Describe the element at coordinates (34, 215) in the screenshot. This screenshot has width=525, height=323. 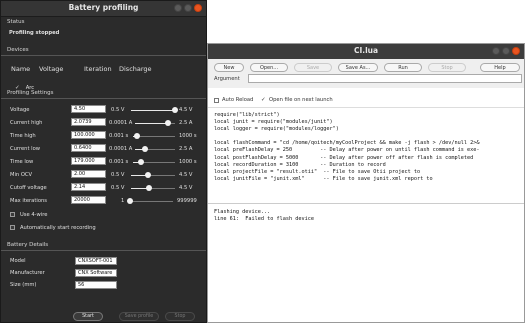
I see `use-4wire-label: Use 4-wire` at that location.